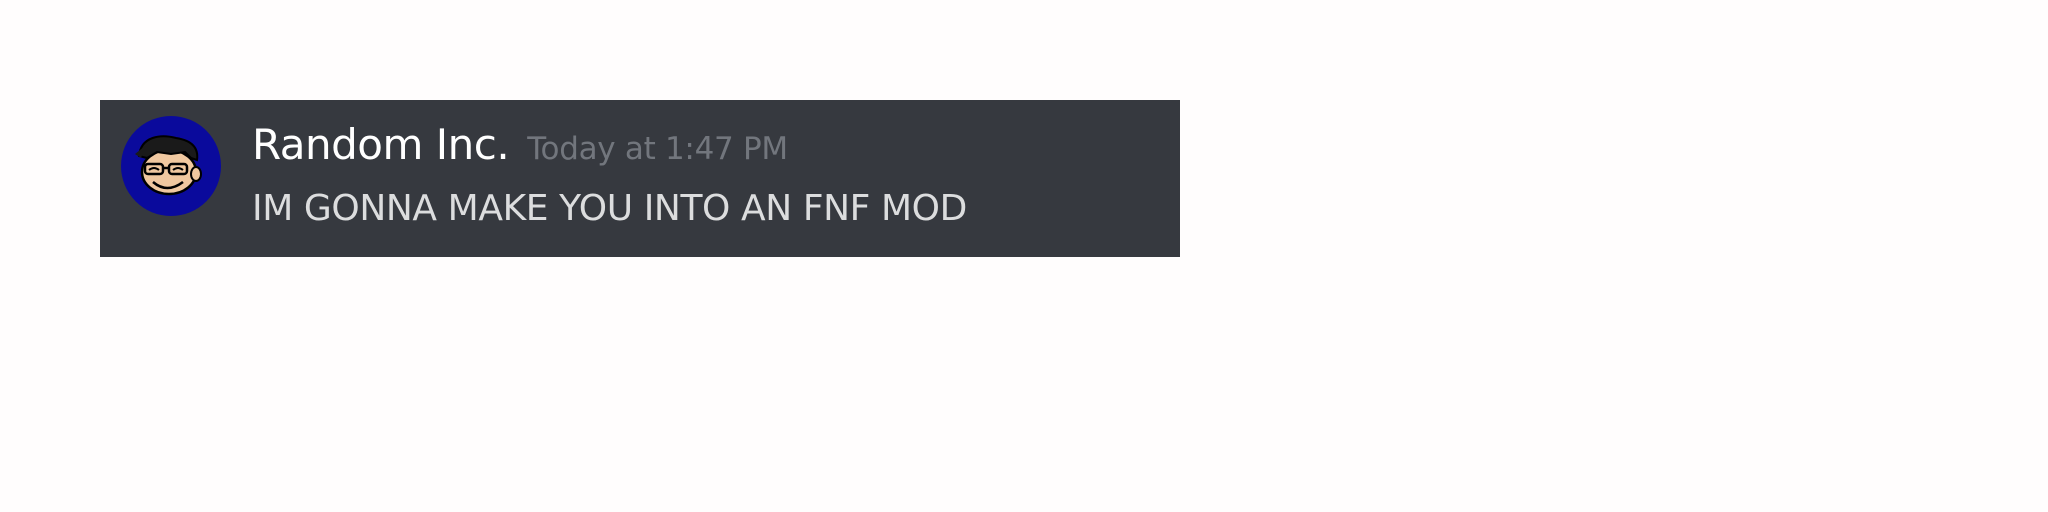 The width and height of the screenshot is (2048, 512). What do you see at coordinates (520, 148) in the screenshot?
I see `message-header: Random Inc. Today at 1:47 PM` at bounding box center [520, 148].